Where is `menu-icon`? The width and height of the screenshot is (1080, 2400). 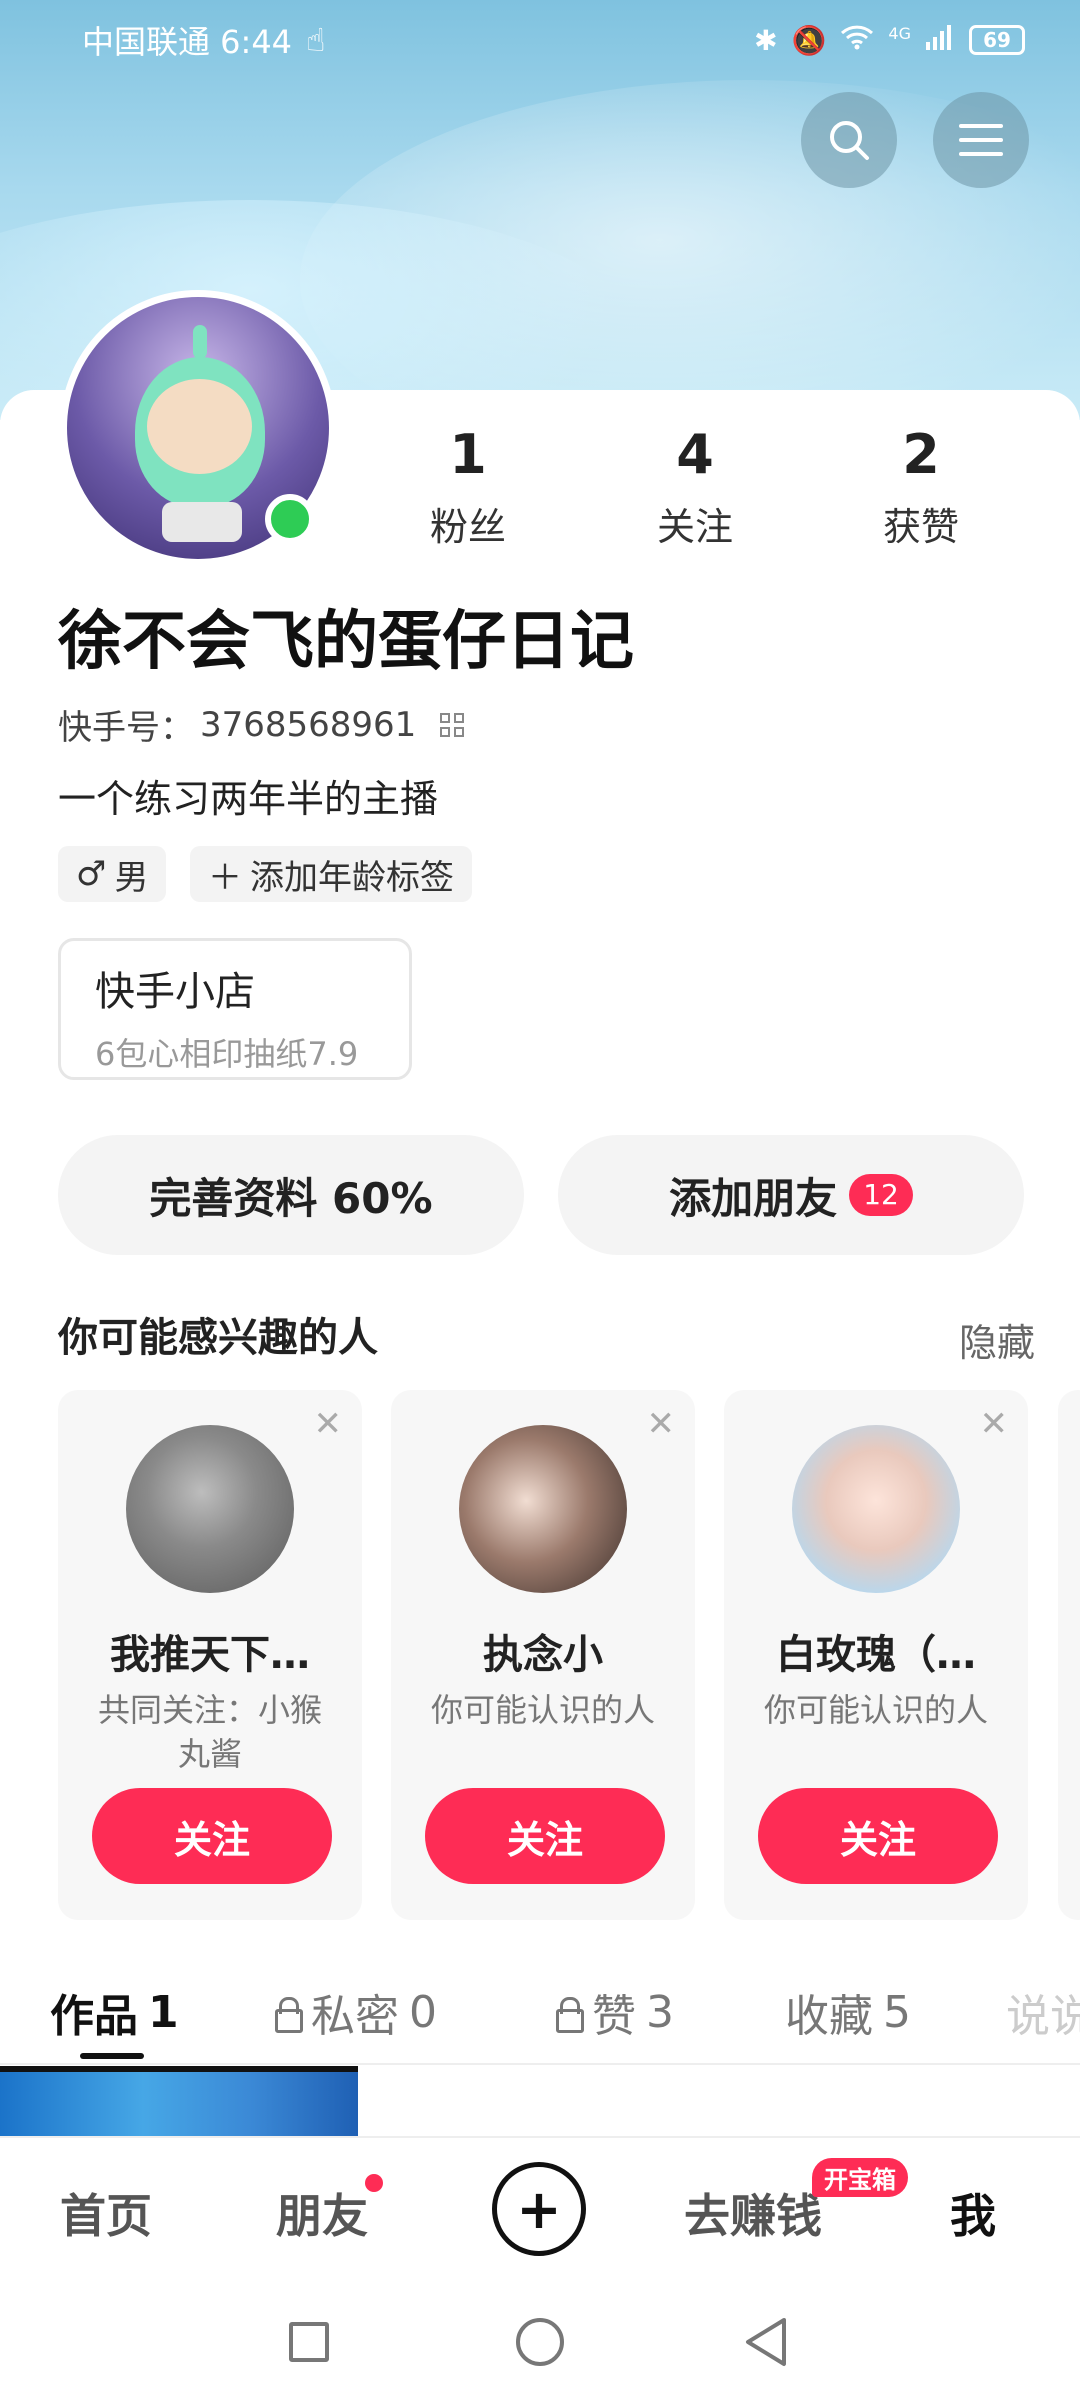 menu-icon is located at coordinates (981, 140).